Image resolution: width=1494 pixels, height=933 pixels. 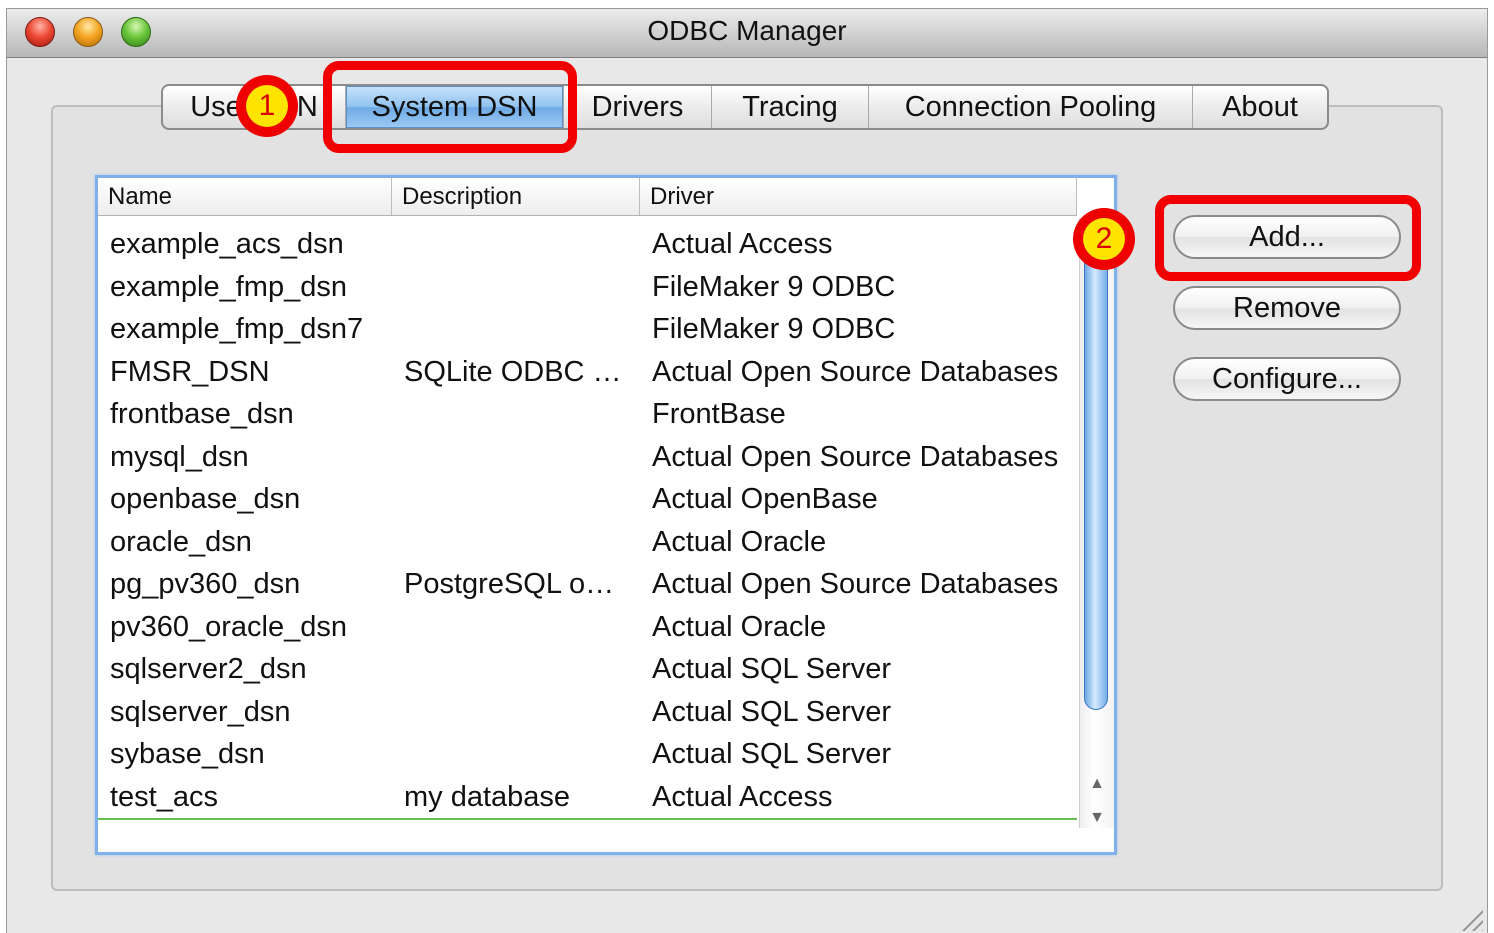 I want to click on step-2-marker: 2, so click(x=1104, y=239).